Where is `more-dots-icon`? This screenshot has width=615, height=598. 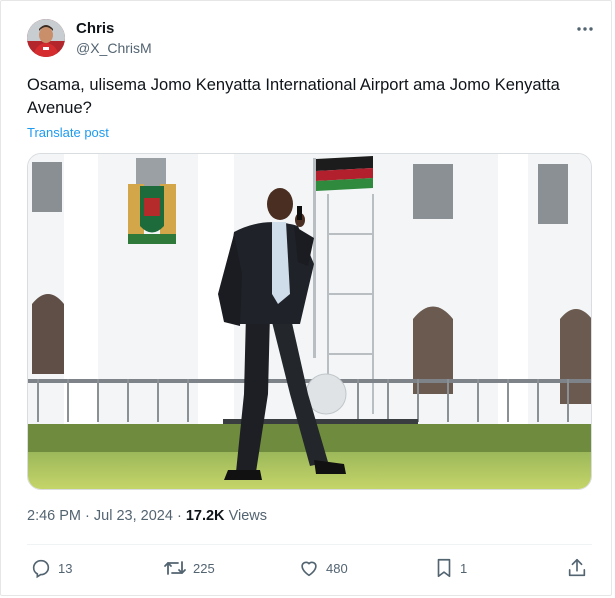 more-dots-icon is located at coordinates (585, 29).